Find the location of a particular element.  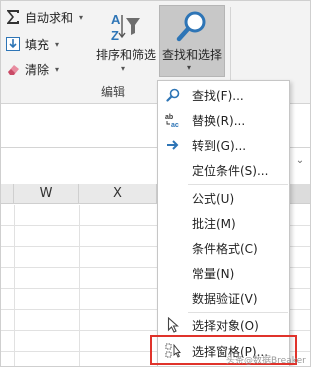

menu-separator is located at coordinates (238, 184).